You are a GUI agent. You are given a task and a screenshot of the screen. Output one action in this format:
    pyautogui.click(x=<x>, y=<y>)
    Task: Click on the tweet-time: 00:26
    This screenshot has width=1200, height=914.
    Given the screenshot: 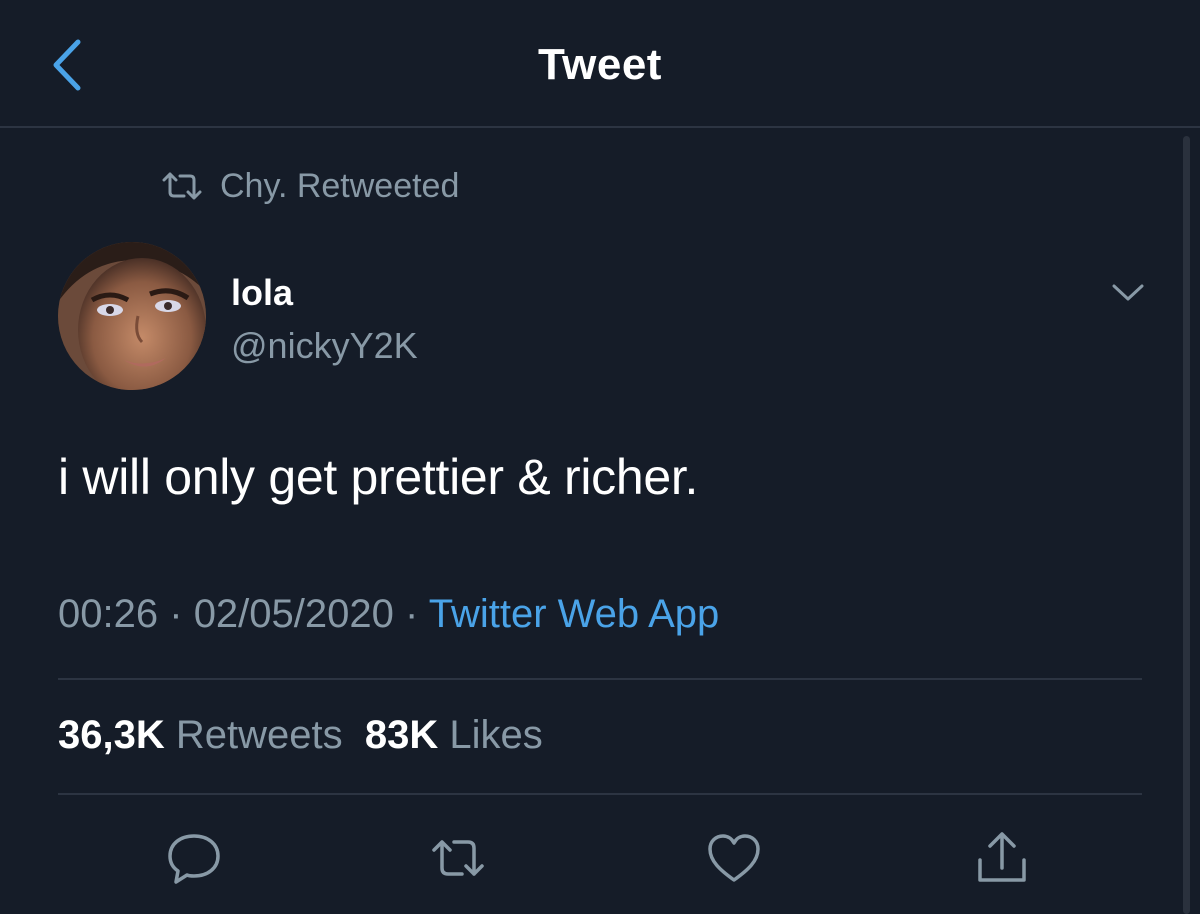 What is the action you would take?
    pyautogui.click(x=108, y=614)
    